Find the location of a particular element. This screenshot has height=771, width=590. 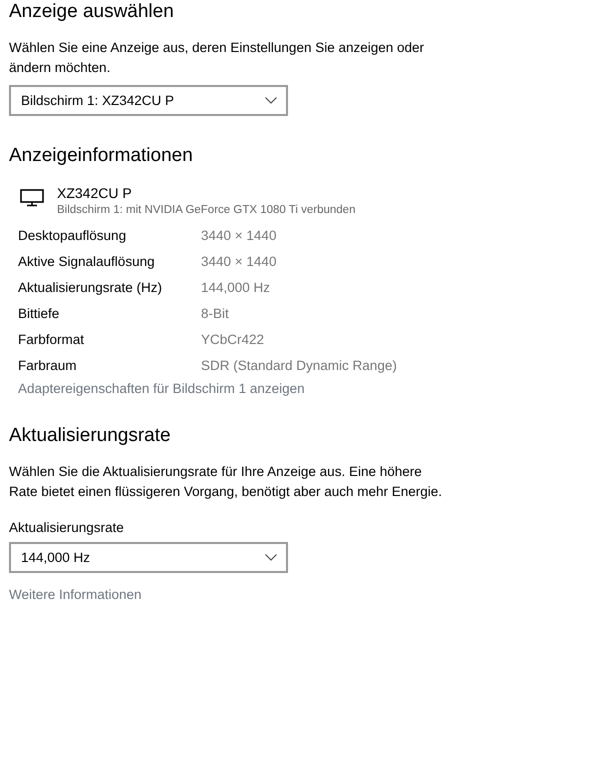

section-heading: Anzeige auswählen is located at coordinates (91, 12).